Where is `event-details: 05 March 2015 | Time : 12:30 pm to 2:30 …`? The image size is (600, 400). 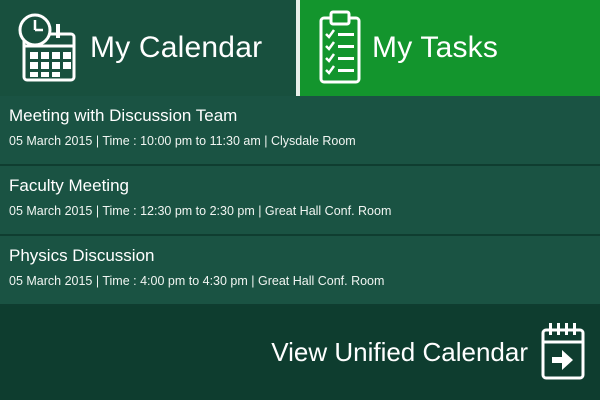
event-details: 05 March 2015 | Time : 12:30 pm to 2:30 … is located at coordinates (200, 211).